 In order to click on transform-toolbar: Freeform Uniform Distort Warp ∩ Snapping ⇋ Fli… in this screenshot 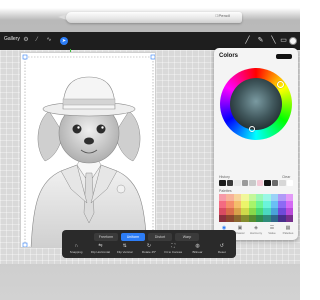, I will do `click(149, 244)`.